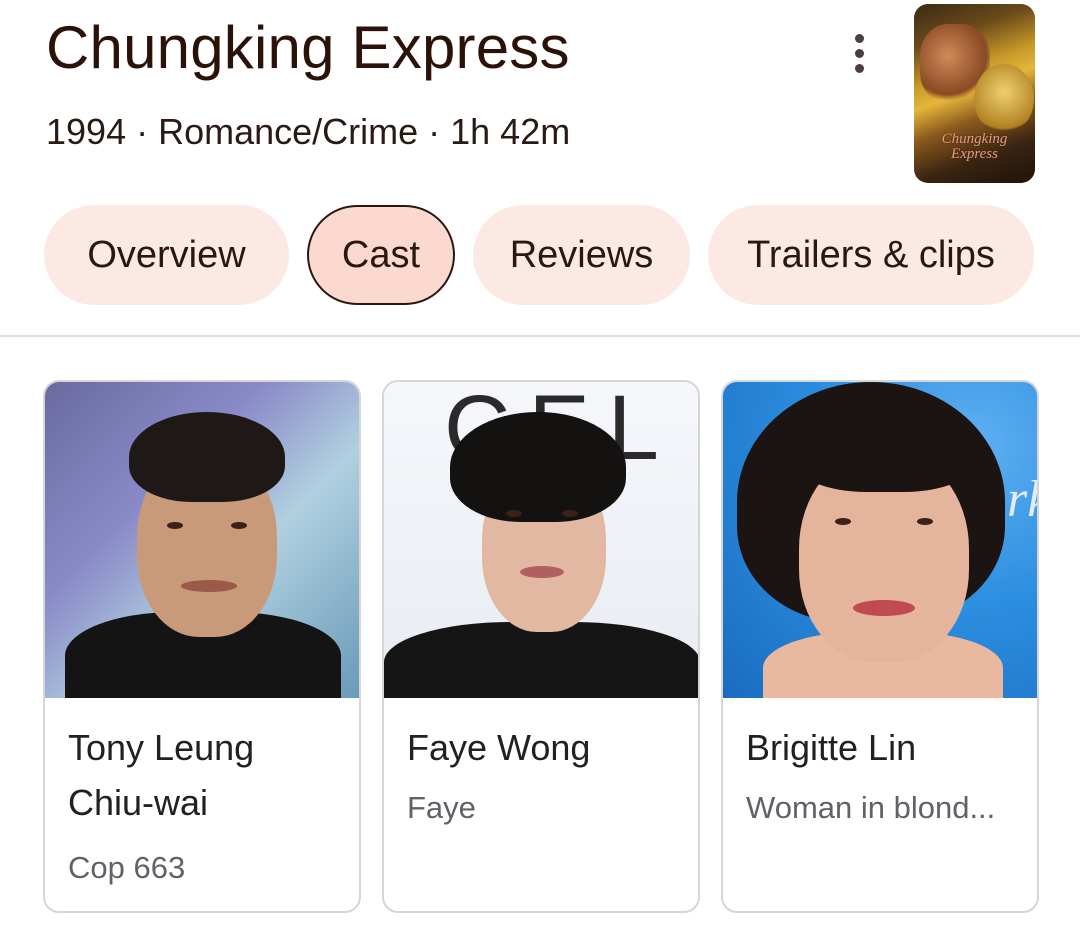 The height and width of the screenshot is (933, 1080). Describe the element at coordinates (541, 660) in the screenshot. I see `photo-body` at that location.